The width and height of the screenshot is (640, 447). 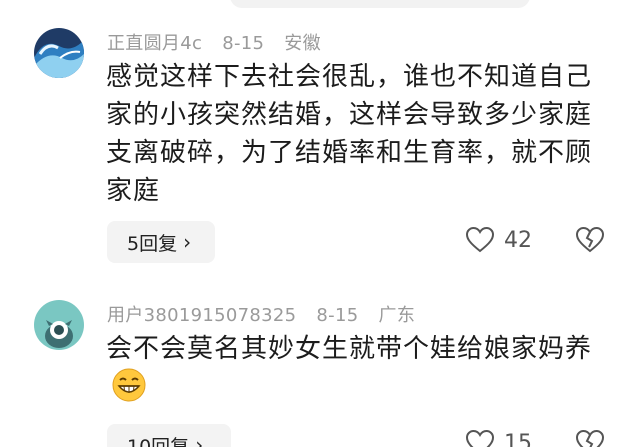 I want to click on default-avatar-icon, so click(x=59, y=325).